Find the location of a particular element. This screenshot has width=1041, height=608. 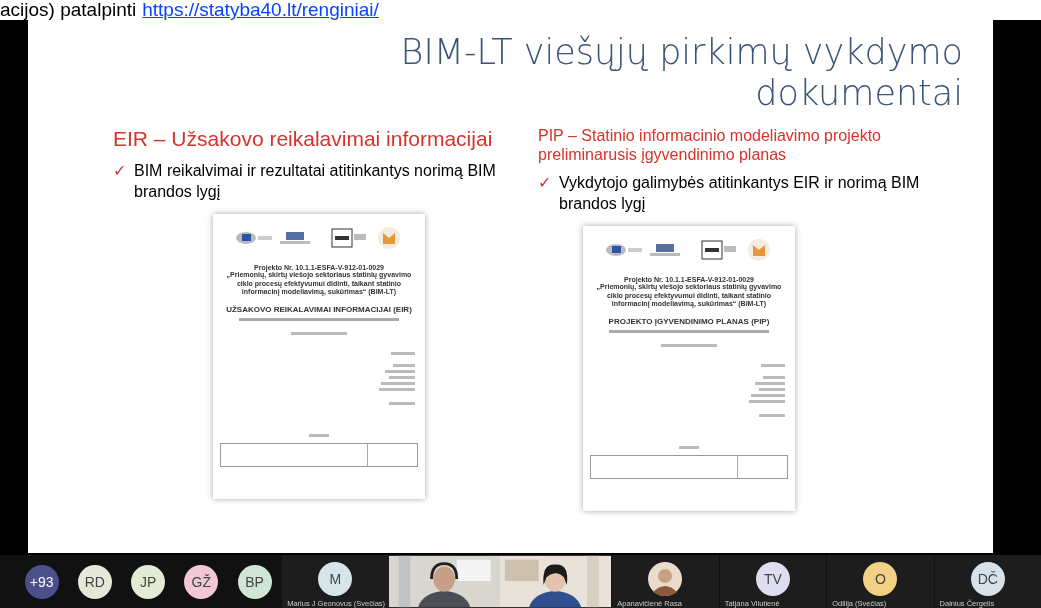

bullet-text: BIM reikalvimai ir rezultatai atitinkantys norimą BIM brandos lygį is located at coordinates (315, 181).